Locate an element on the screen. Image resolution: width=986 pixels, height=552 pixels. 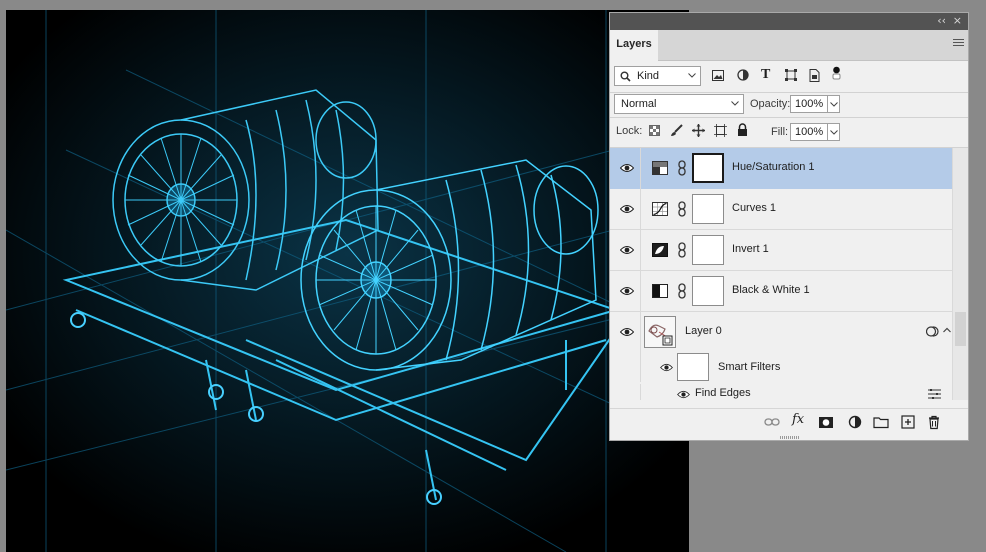
panel-menu-icon is located at coordinates (958, 43).